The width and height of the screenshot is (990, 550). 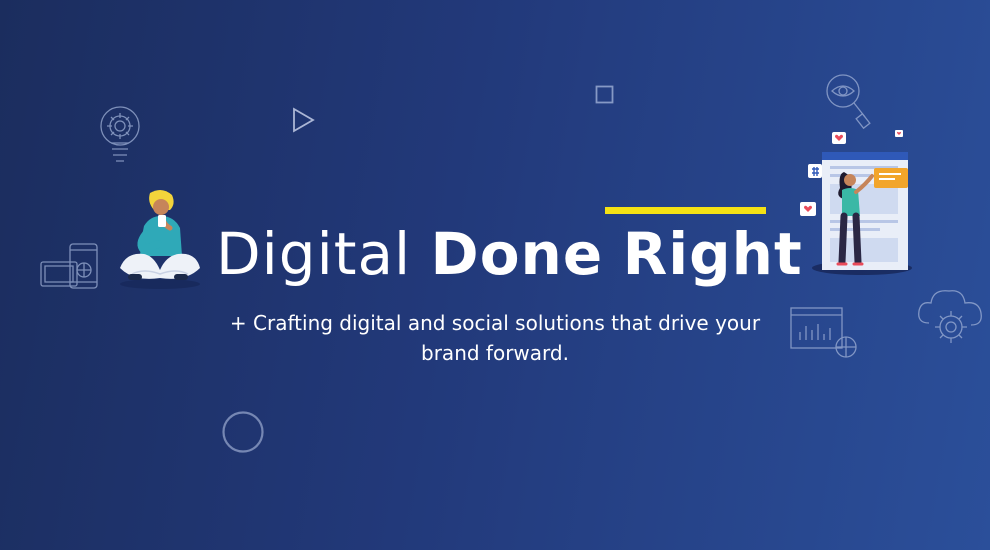 I want to click on browser-chart-globe-icon, so click(x=823, y=332).